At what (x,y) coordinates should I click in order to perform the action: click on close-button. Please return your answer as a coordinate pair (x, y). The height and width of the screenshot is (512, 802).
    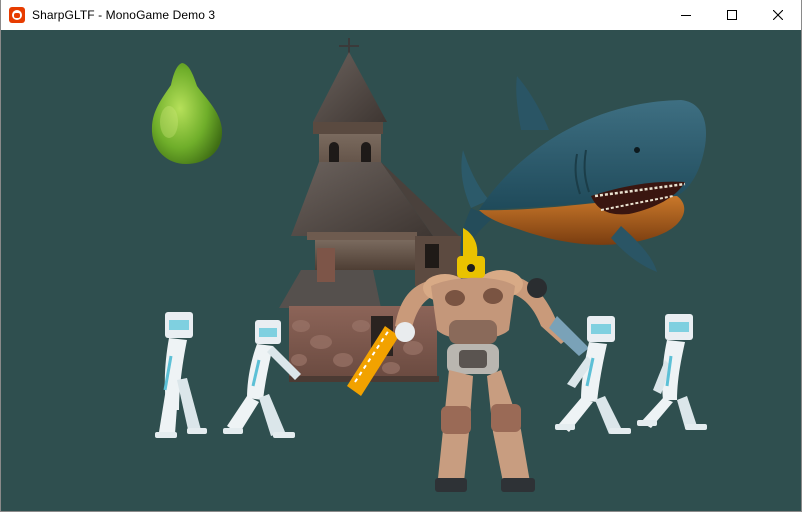
    Looking at the image, I should click on (778, 15).